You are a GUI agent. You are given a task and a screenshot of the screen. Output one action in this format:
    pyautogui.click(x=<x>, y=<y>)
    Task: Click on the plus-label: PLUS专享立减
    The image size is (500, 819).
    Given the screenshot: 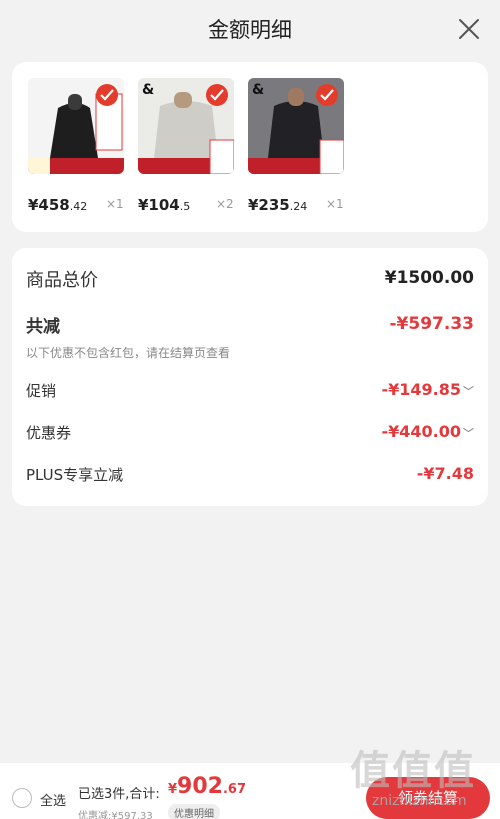 What is the action you would take?
    pyautogui.click(x=75, y=475)
    